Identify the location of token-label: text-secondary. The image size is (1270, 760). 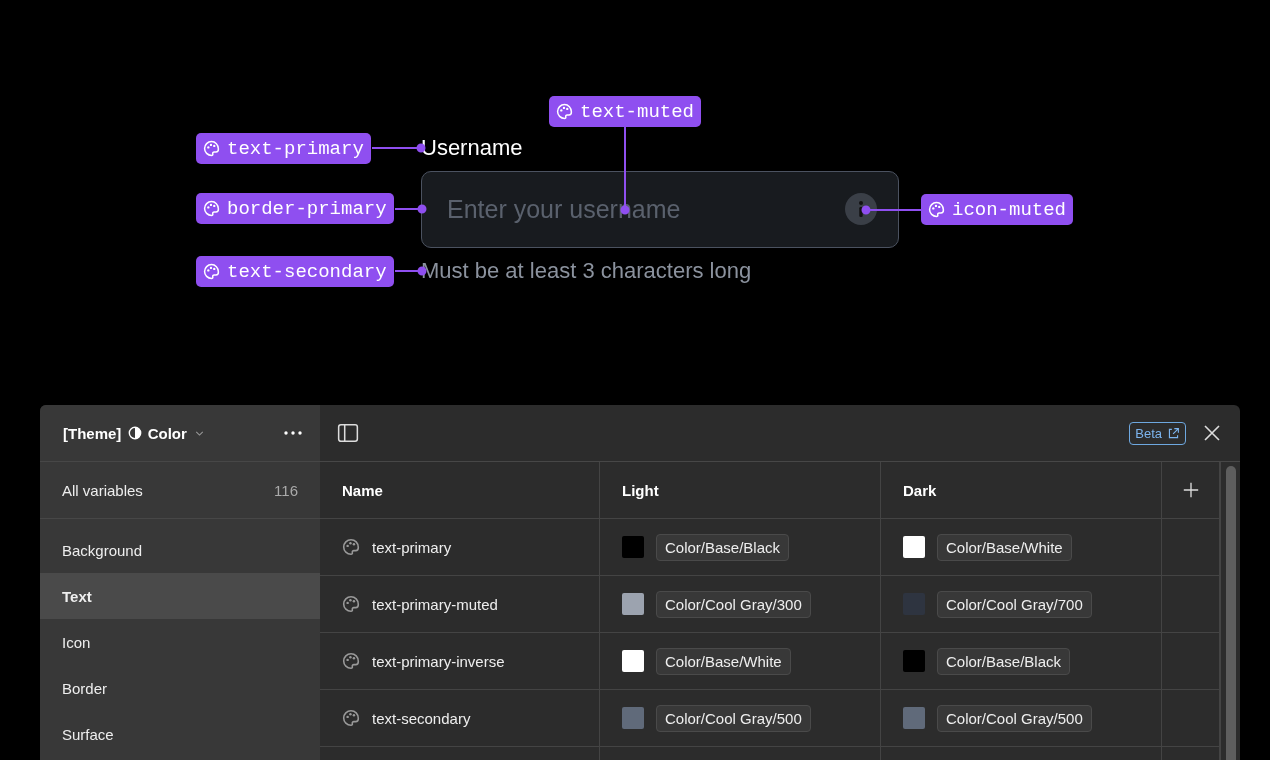
(307, 271).